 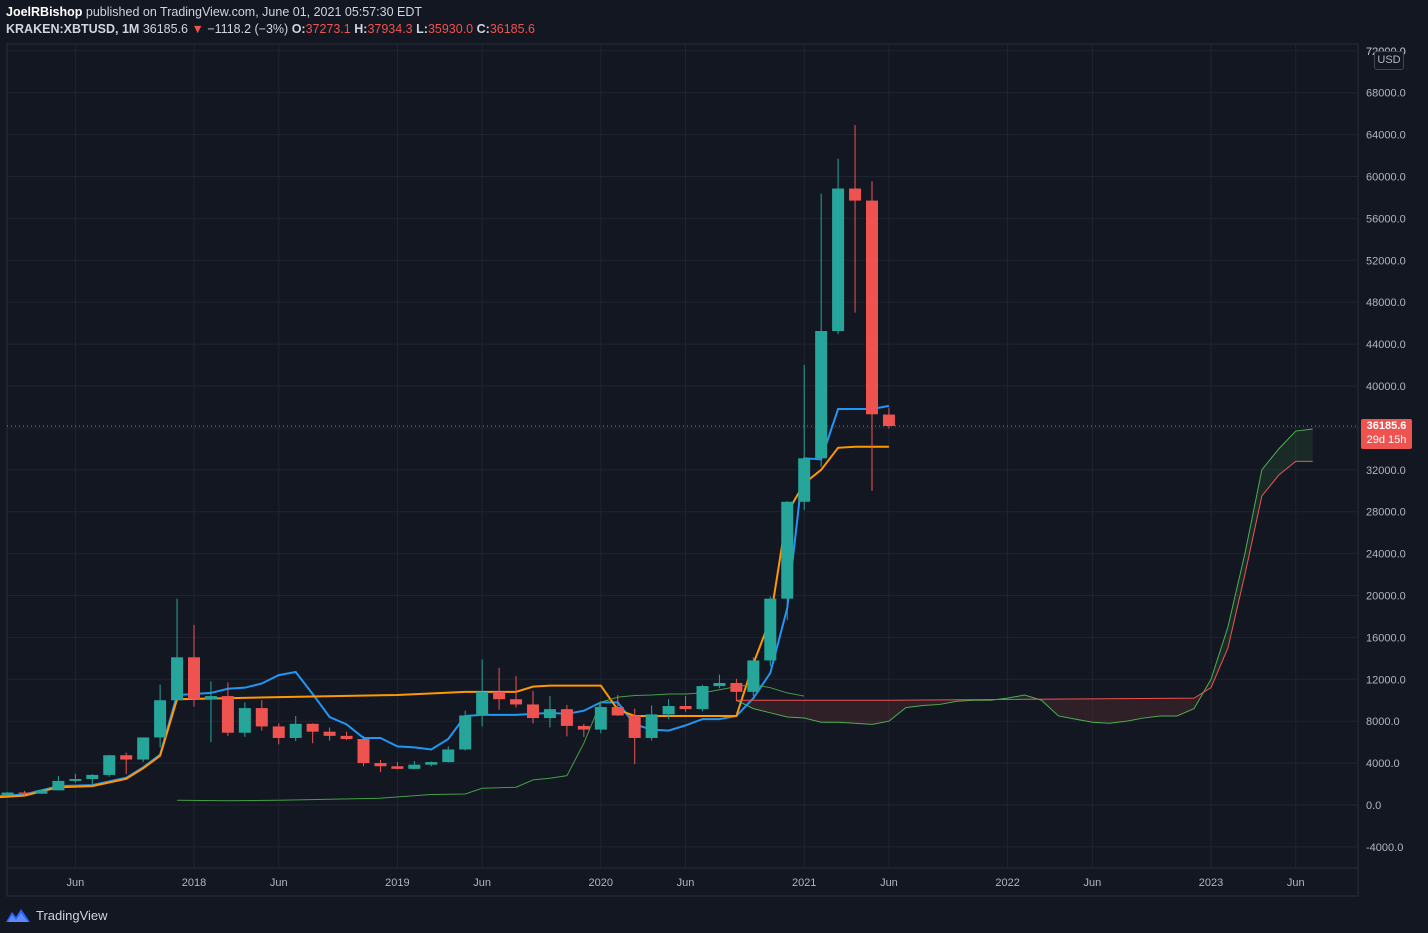 I want to click on price-tick-label: 0.0, so click(x=1373, y=806).